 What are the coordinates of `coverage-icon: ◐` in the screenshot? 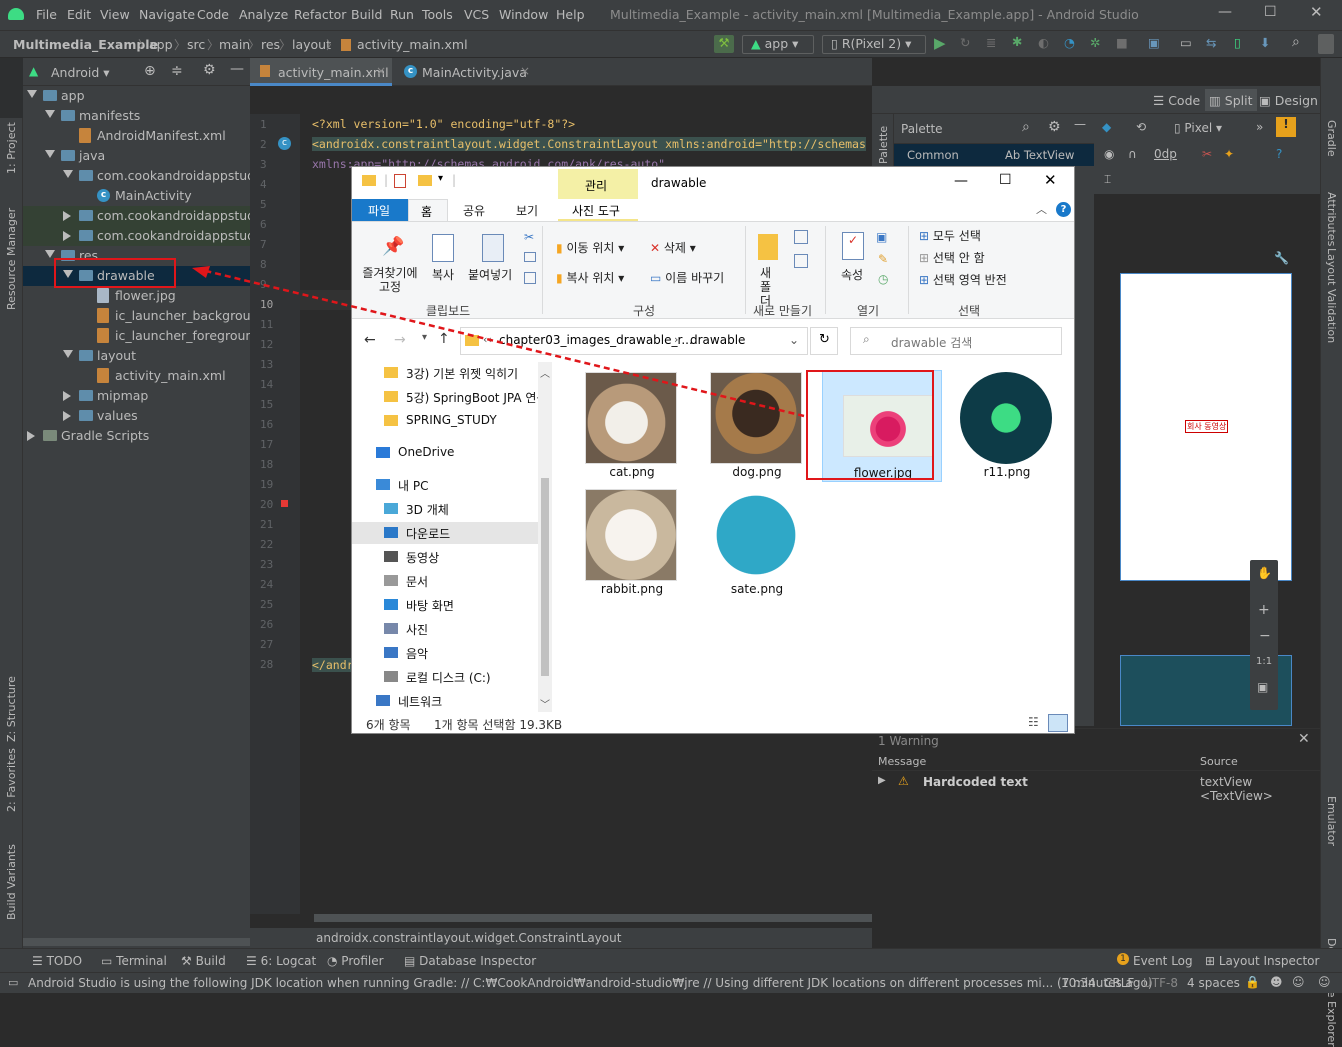 It's located at (1043, 42).